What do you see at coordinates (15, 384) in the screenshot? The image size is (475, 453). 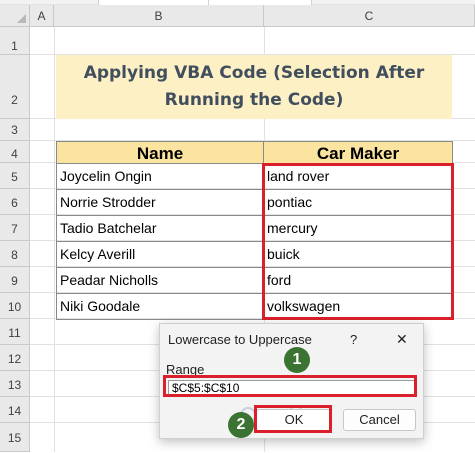 I see `row-header-13: 13` at bounding box center [15, 384].